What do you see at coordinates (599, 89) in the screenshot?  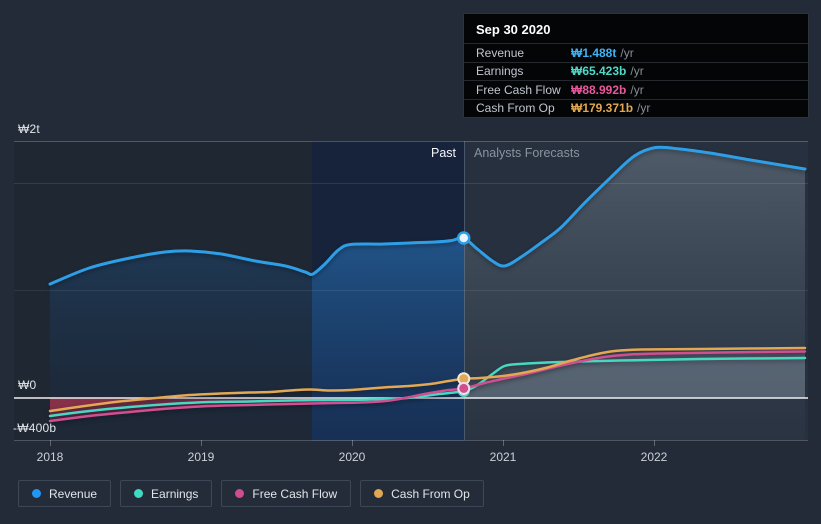 I see `tooltip-value: ₩88.992b` at bounding box center [599, 89].